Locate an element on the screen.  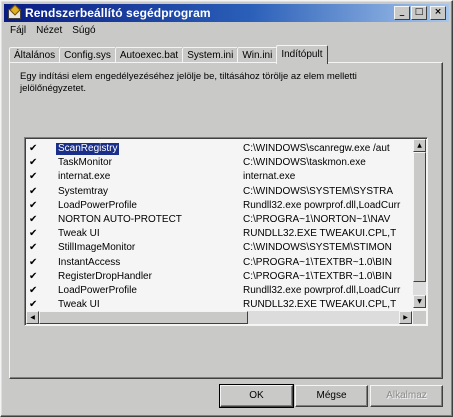
dialog-buttons: OK Mégse Alkalmaz is located at coordinates (226, 396).